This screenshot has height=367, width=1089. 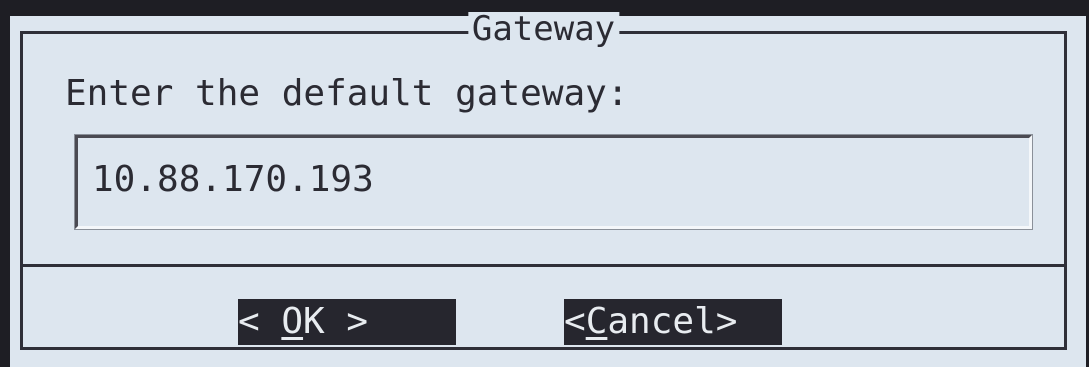 What do you see at coordinates (543, 29) in the screenshot?
I see `dialog-title: Gateway` at bounding box center [543, 29].